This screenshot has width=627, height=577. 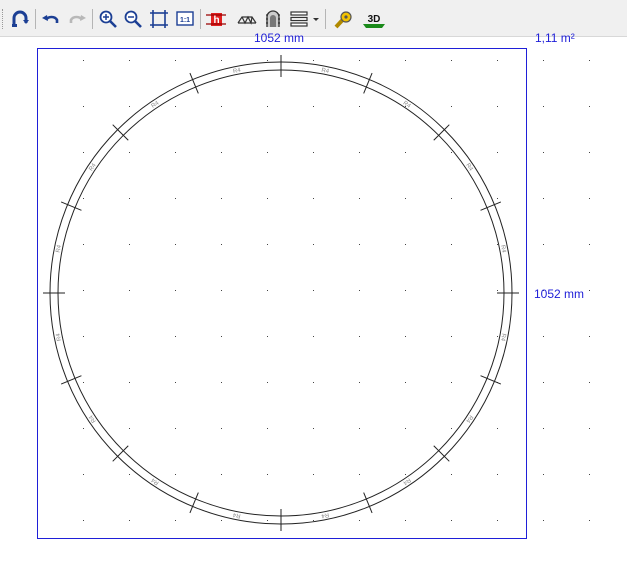 I want to click on tunnel-icon, so click(x=273, y=18).